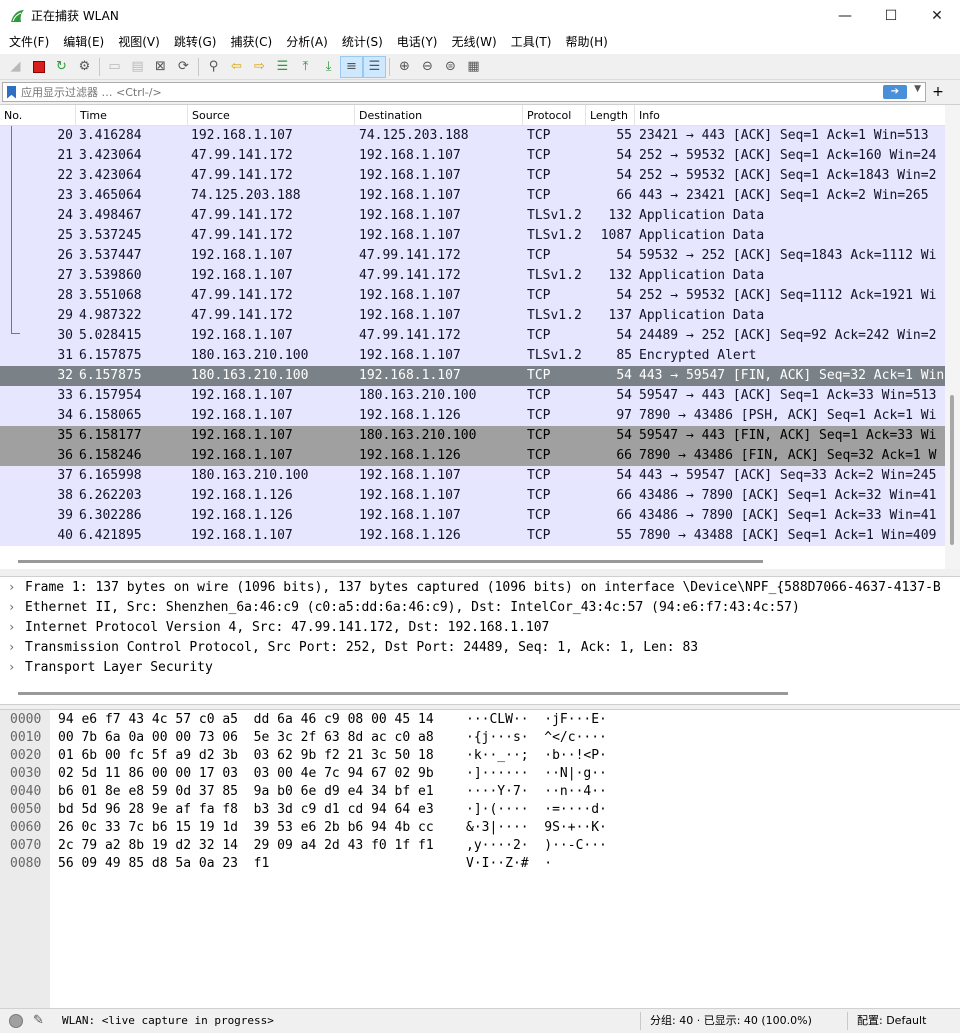  What do you see at coordinates (404, 67) in the screenshot?
I see `zoom-in-icon: ⊕` at bounding box center [404, 67].